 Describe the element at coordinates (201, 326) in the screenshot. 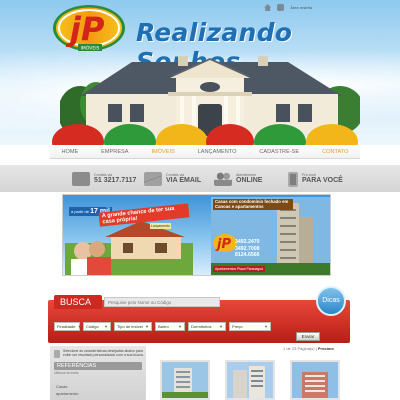

I see `select-dormitorios-label: Dormitórios` at that location.